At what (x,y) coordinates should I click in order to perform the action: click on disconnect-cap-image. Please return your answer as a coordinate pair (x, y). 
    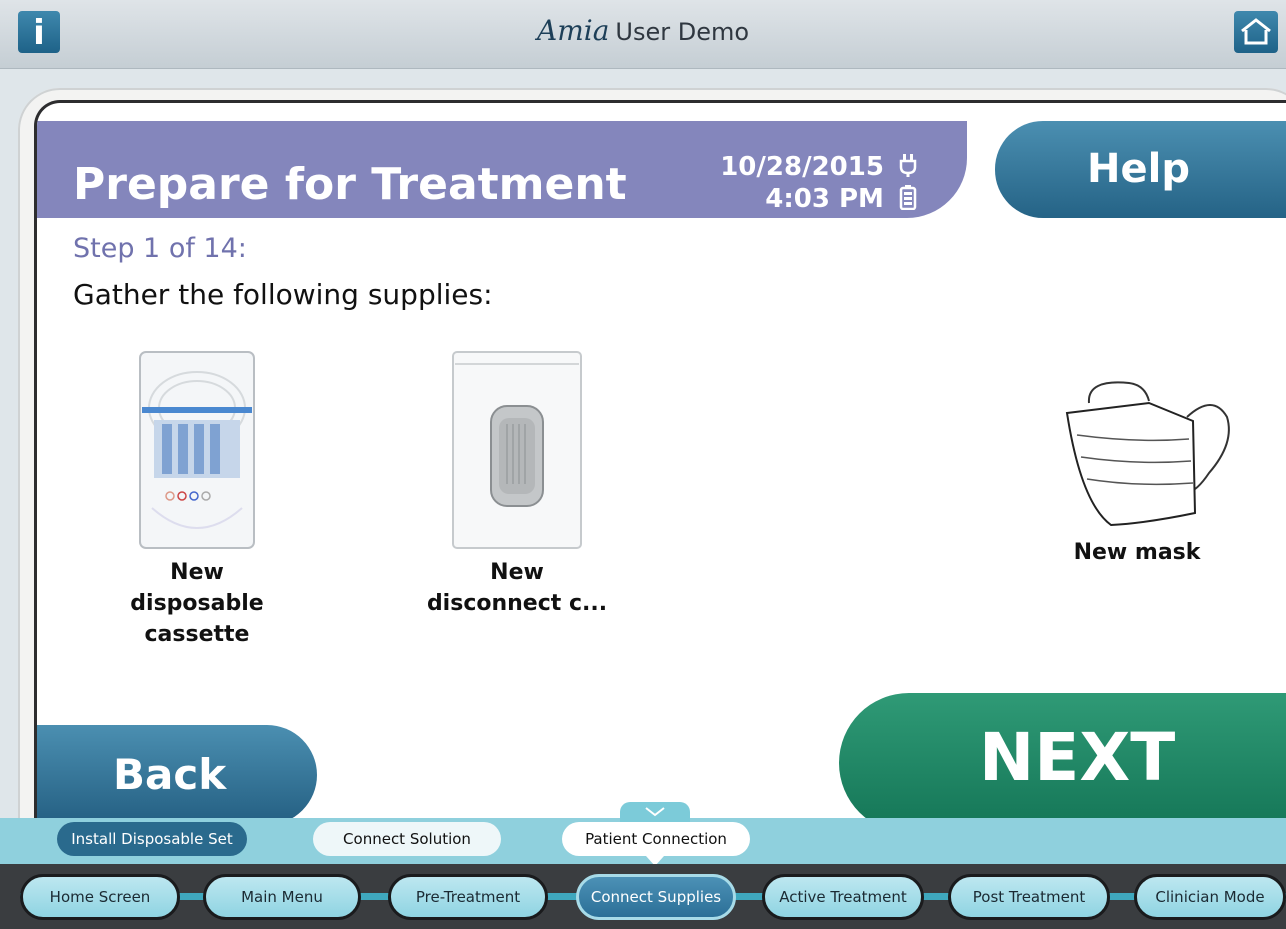
    Looking at the image, I should click on (517, 450).